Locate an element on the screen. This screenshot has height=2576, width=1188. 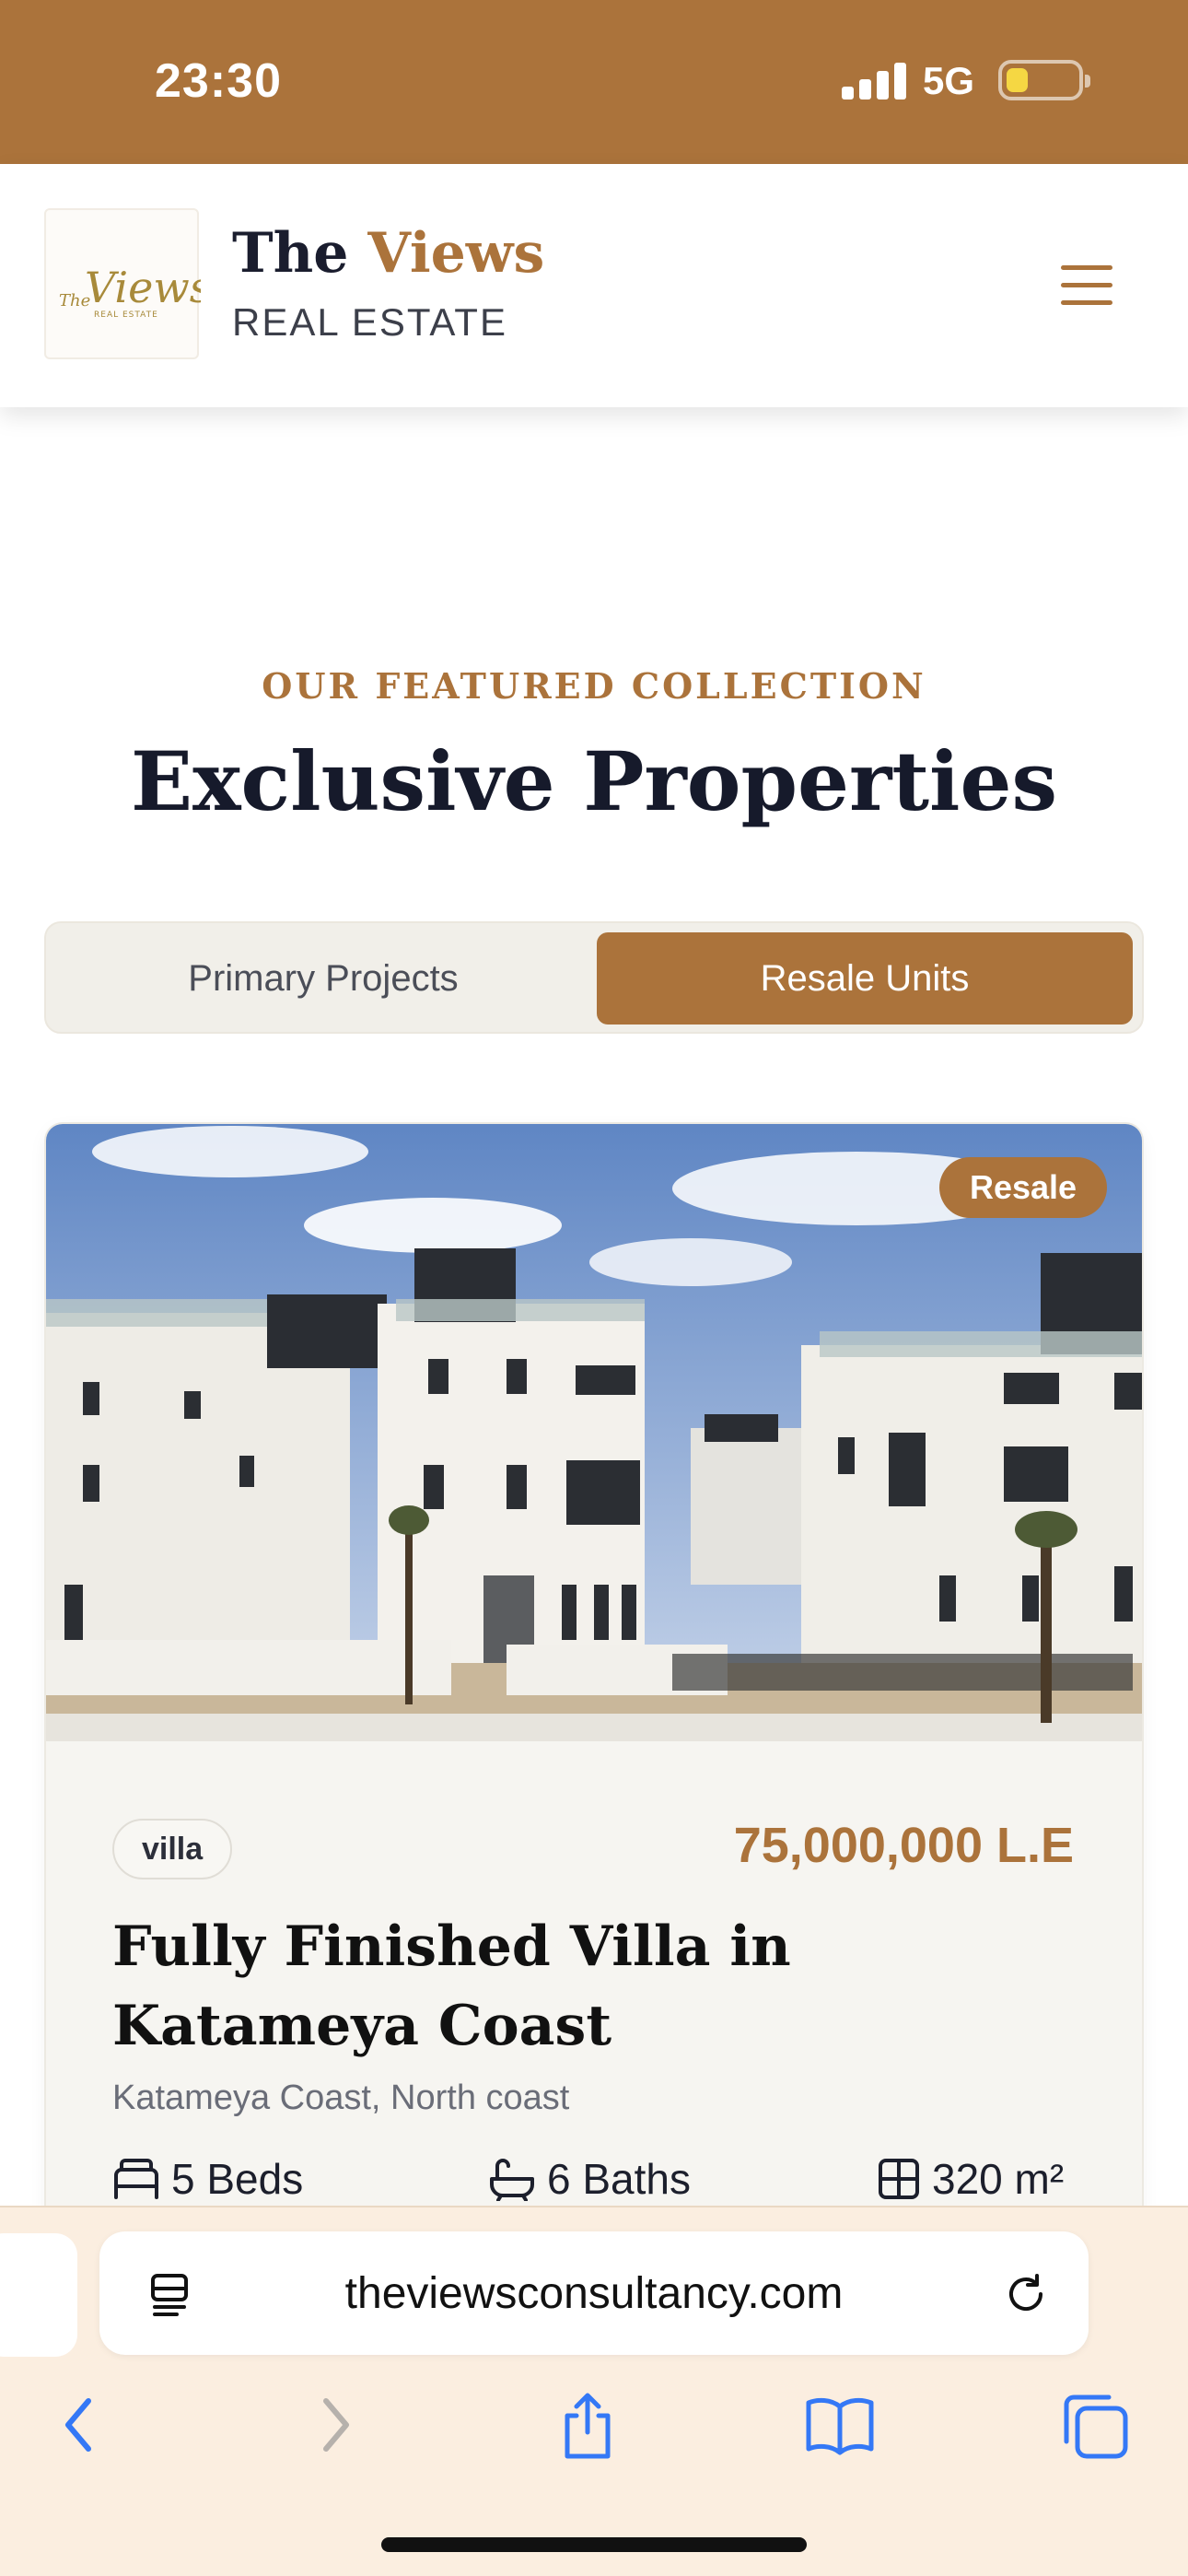
brand-title: The Views is located at coordinates (388, 254).